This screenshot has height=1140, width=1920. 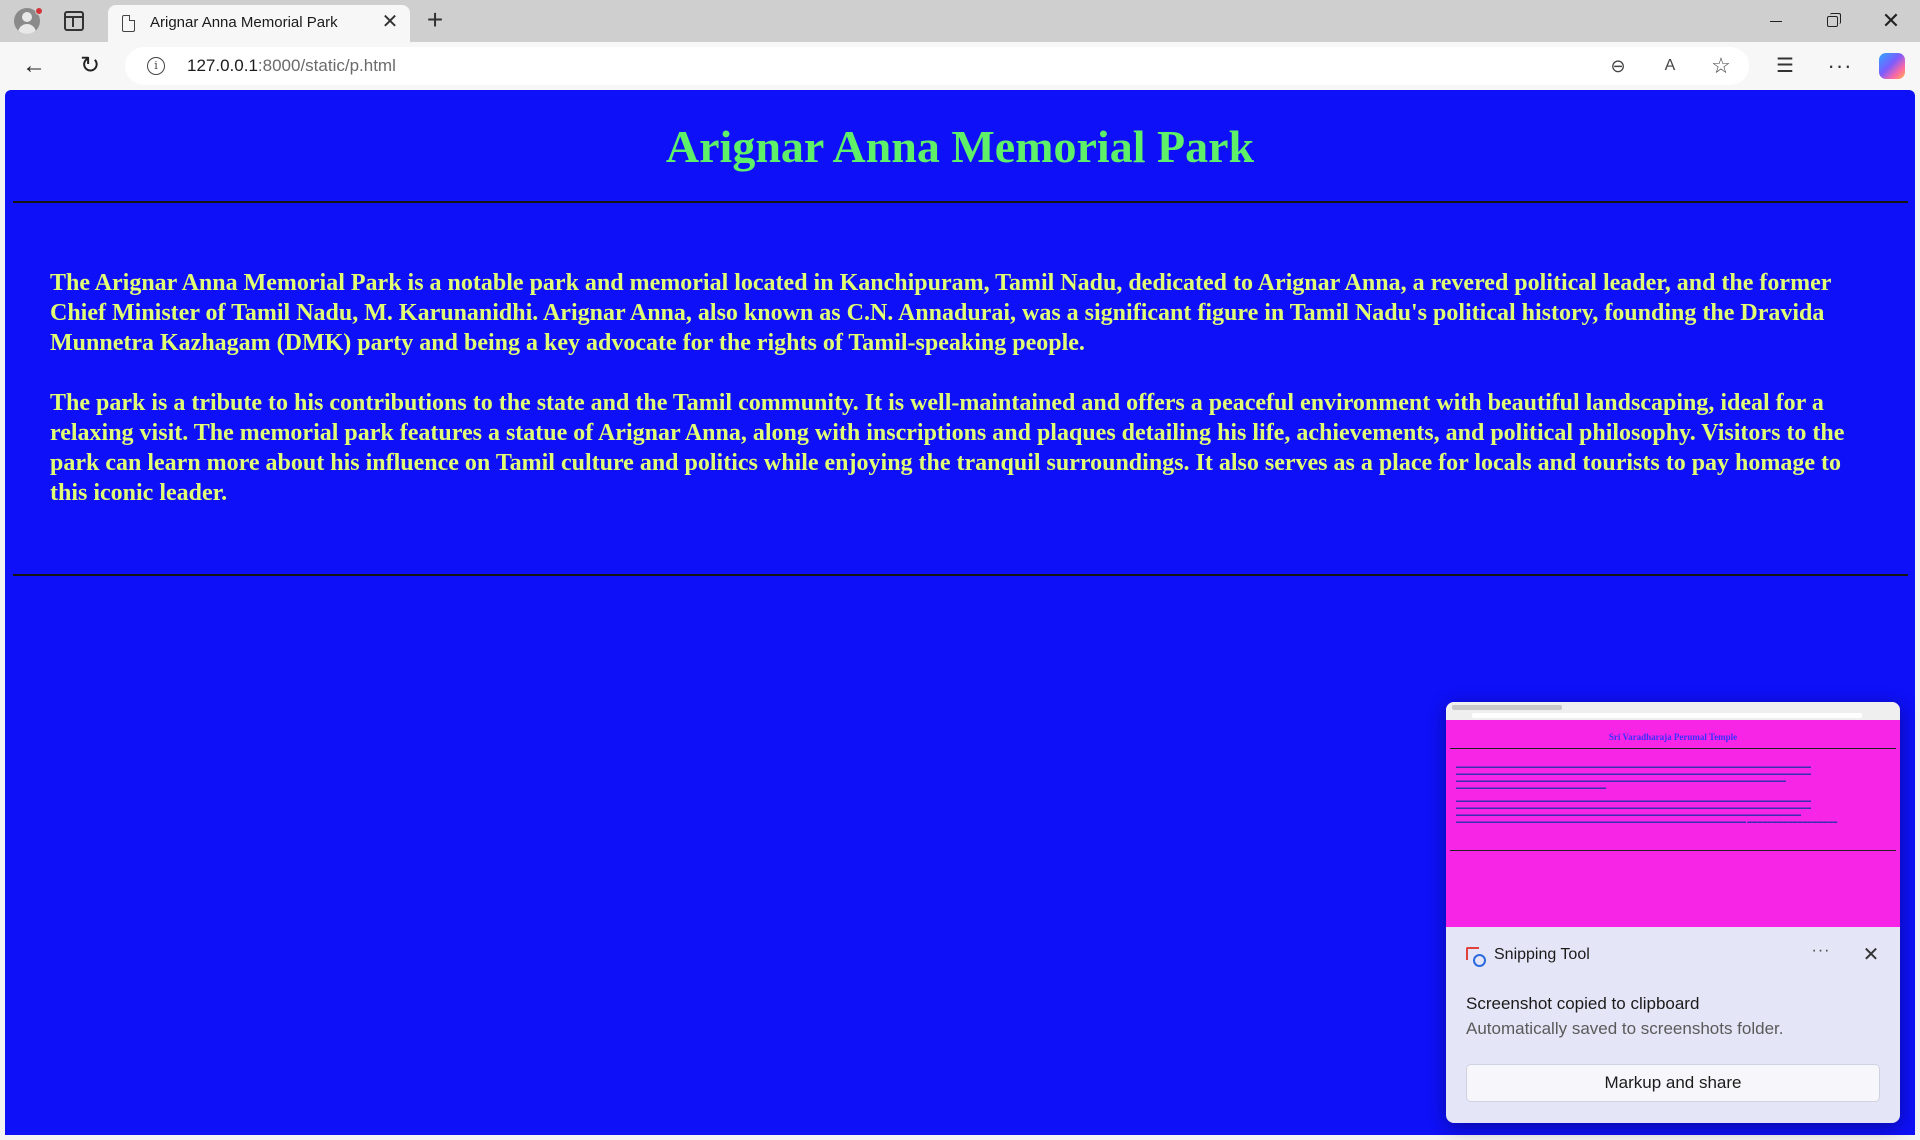 I want to click on notification-dot-icon, so click(x=39, y=11).